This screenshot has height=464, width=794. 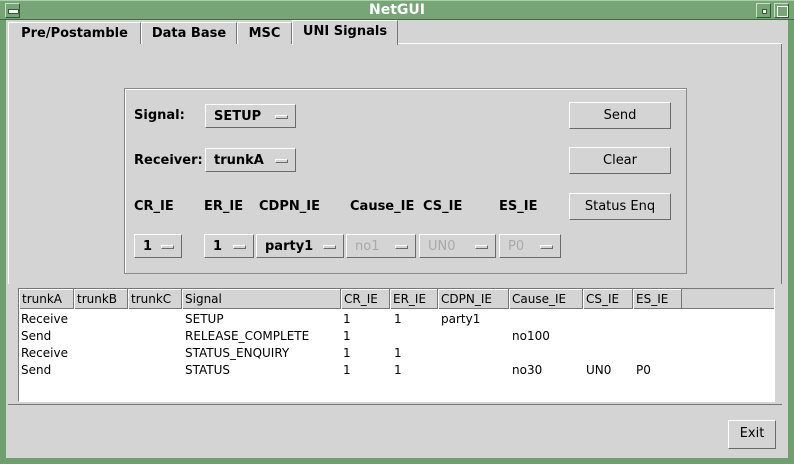 I want to click on clear-button: Clear, so click(x=620, y=160).